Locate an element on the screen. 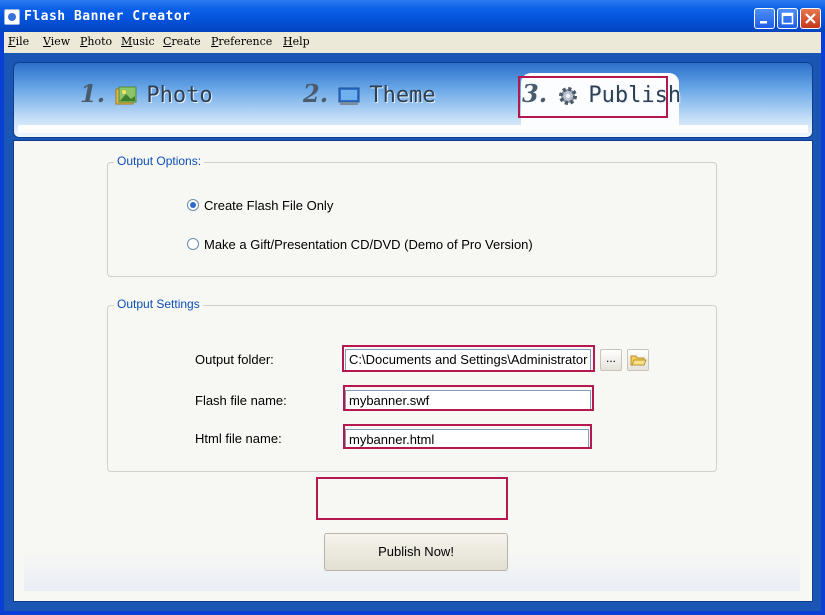 This screenshot has width=825, height=615. menu-view: View is located at coordinates (56, 41).